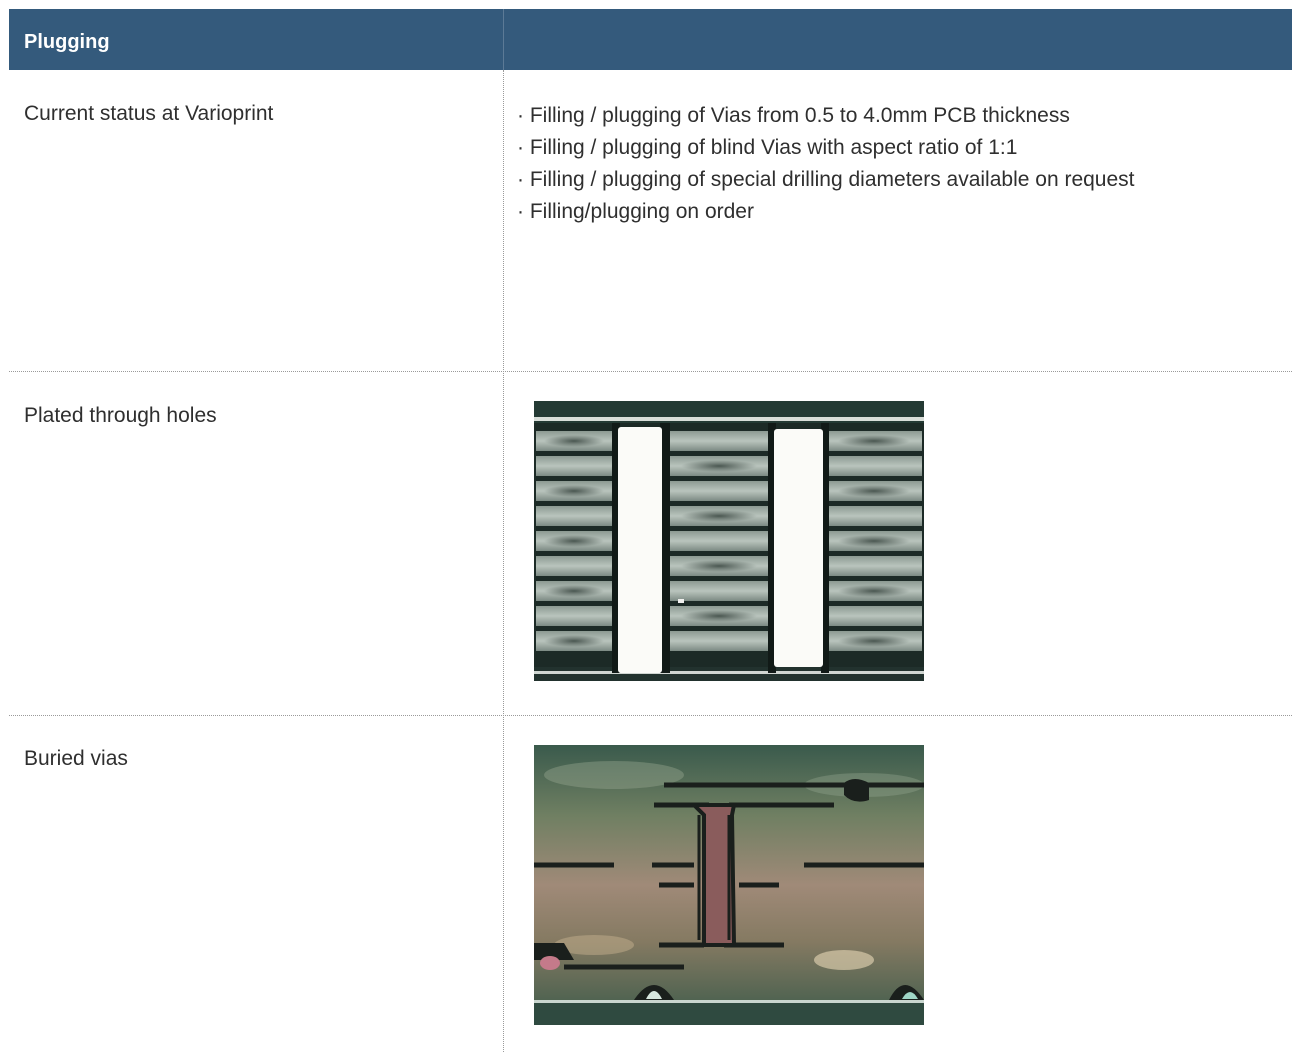 The height and width of the screenshot is (1052, 1292). What do you see at coordinates (729, 885) in the screenshot?
I see `buried-vias-image` at bounding box center [729, 885].